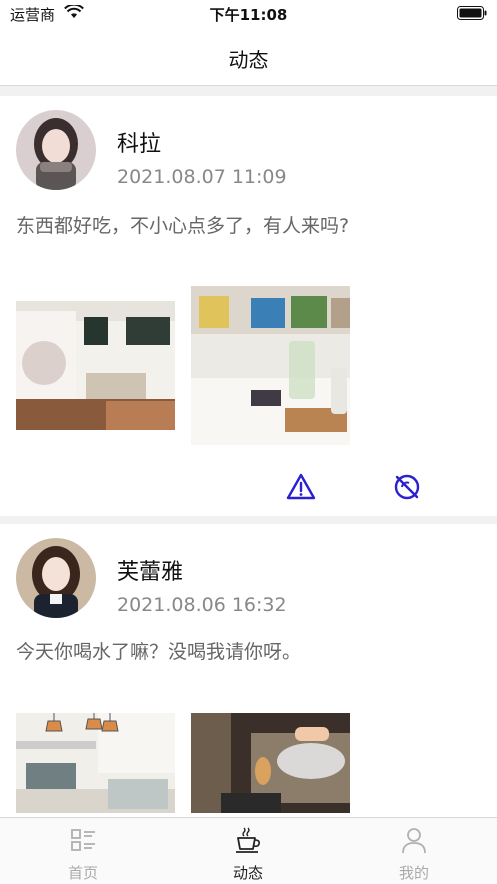 This screenshot has height=884, width=497. What do you see at coordinates (407, 487) in the screenshot?
I see `block-icon` at bounding box center [407, 487].